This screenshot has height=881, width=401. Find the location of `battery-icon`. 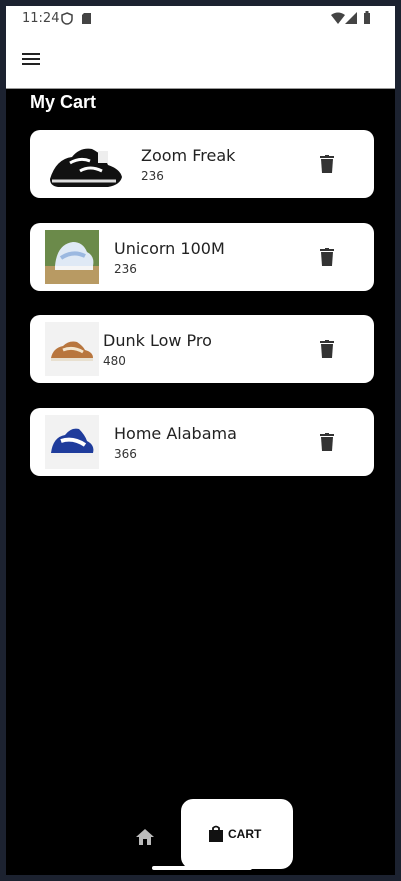

battery-icon is located at coordinates (367, 17).